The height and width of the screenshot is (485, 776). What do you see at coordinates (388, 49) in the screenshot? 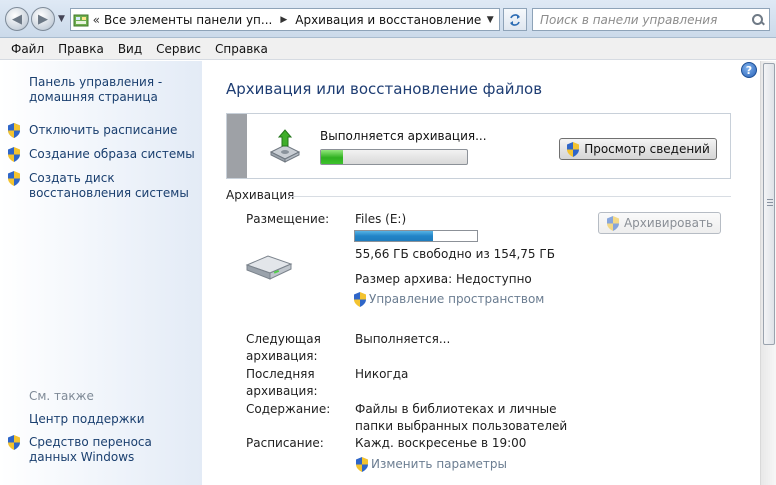
I see `menu-bar: Файл Правка Вид Сервис Справка` at bounding box center [388, 49].